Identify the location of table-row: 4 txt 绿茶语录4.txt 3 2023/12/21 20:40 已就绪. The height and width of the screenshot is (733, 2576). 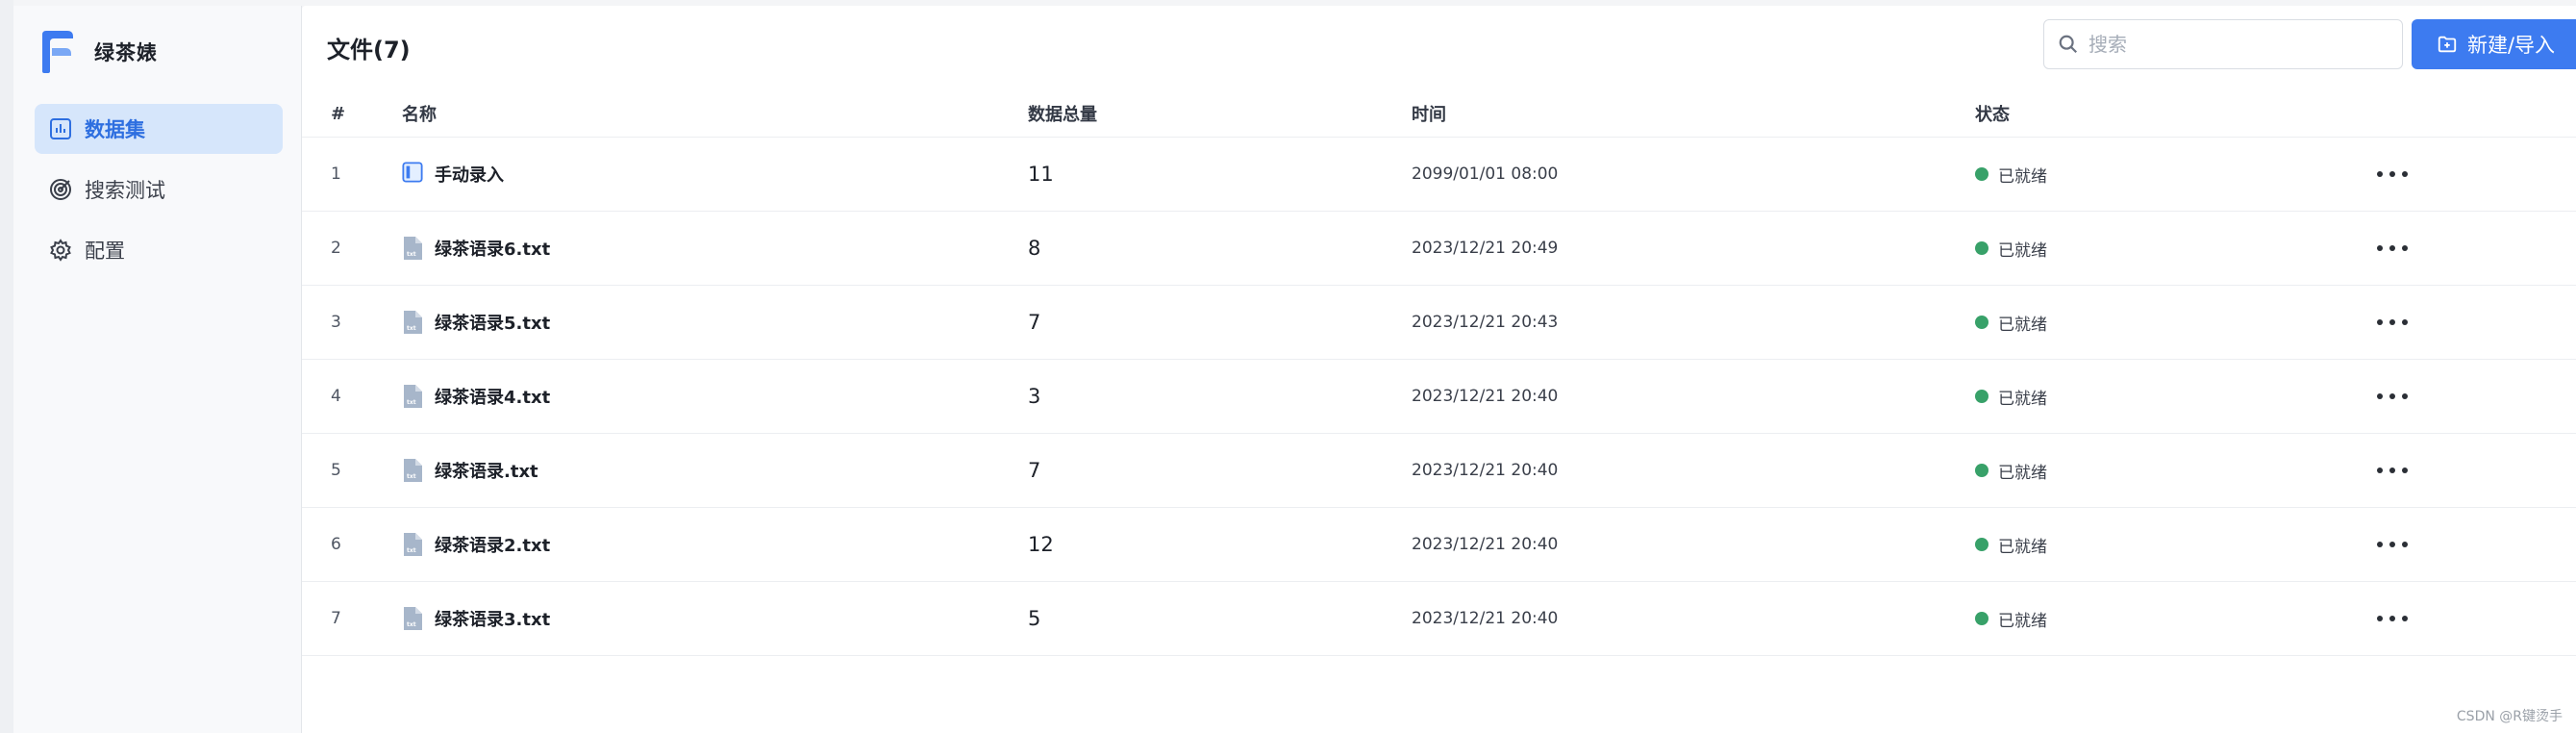
(1439, 397).